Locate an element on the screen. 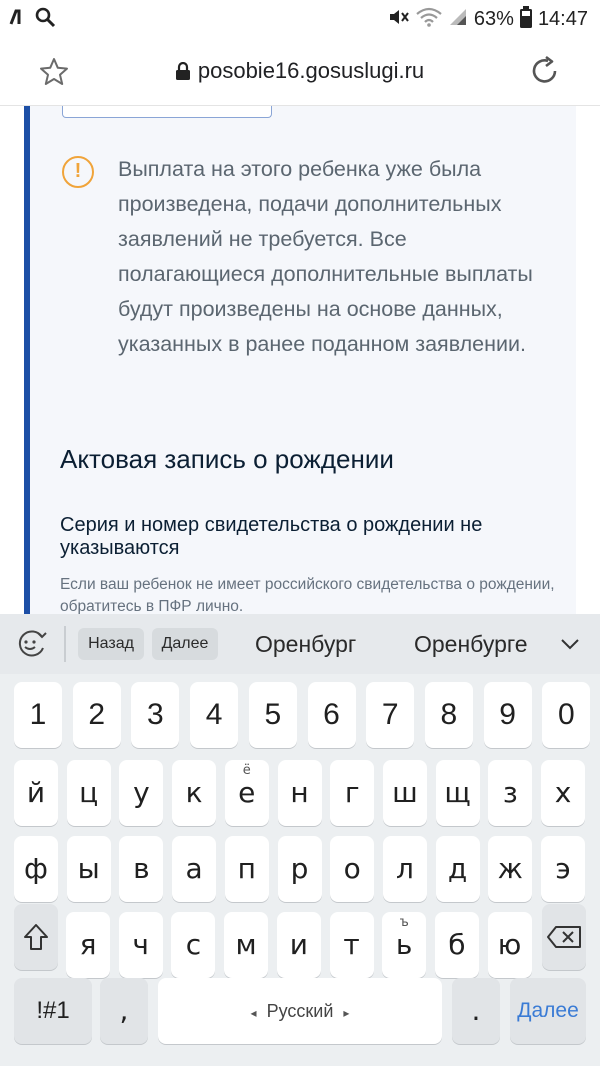 The image size is (600, 1066). key-е: ёе is located at coordinates (246, 793).